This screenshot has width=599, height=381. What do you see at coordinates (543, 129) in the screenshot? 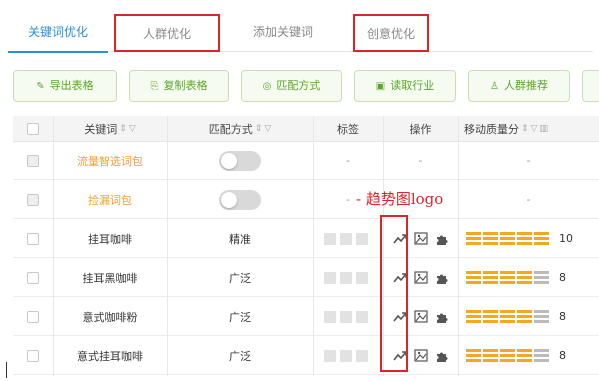
I see `chart-icon: ▥` at bounding box center [543, 129].